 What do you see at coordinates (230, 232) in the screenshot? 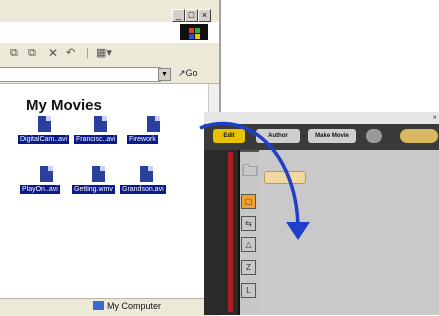
I see `sidebar-rail` at bounding box center [230, 232].